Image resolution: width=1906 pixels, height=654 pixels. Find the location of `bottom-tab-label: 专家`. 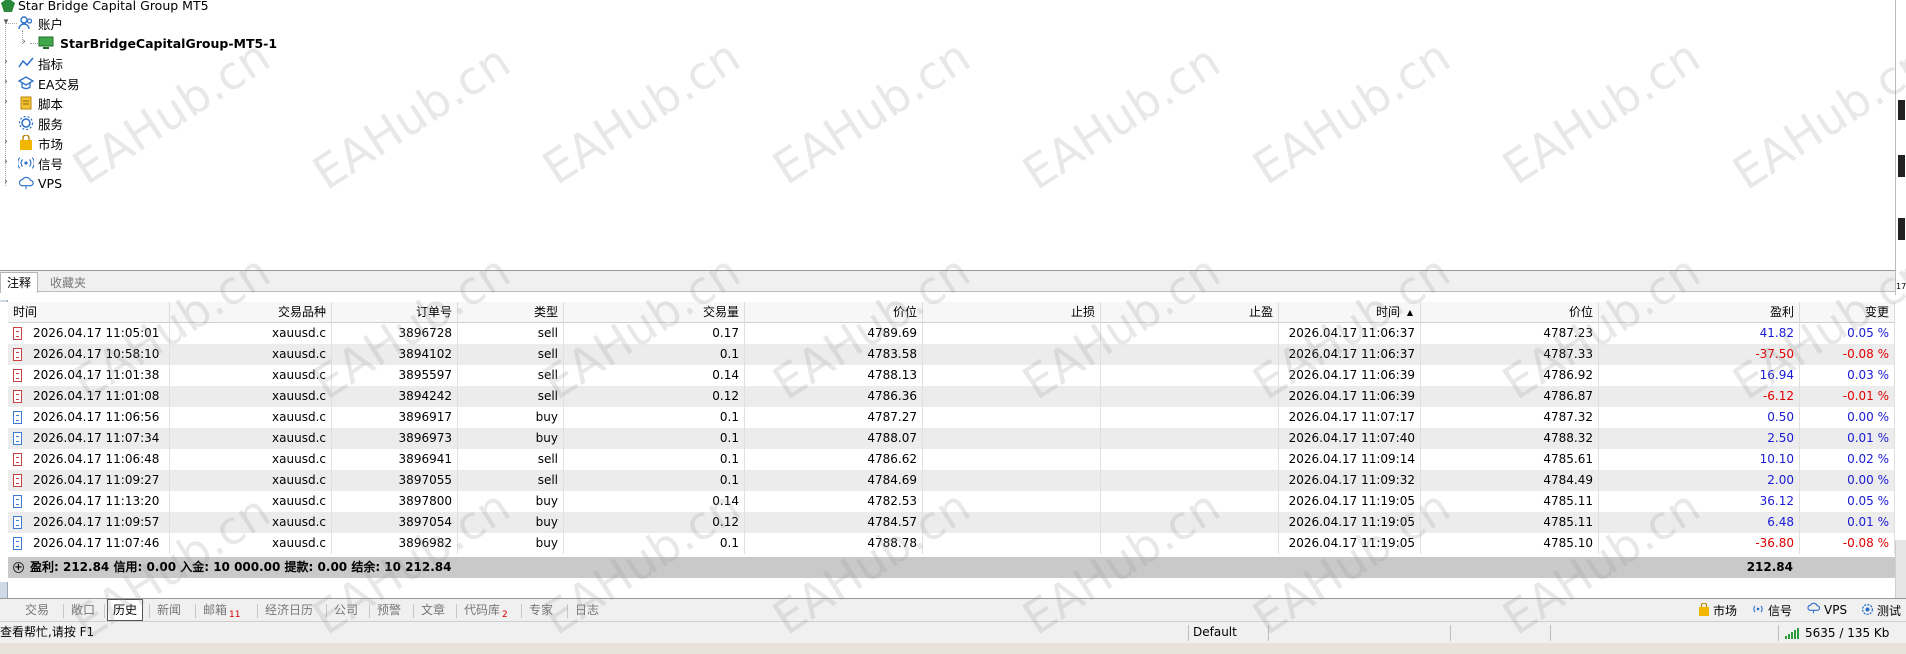

bottom-tab-label: 专家 is located at coordinates (541, 610).